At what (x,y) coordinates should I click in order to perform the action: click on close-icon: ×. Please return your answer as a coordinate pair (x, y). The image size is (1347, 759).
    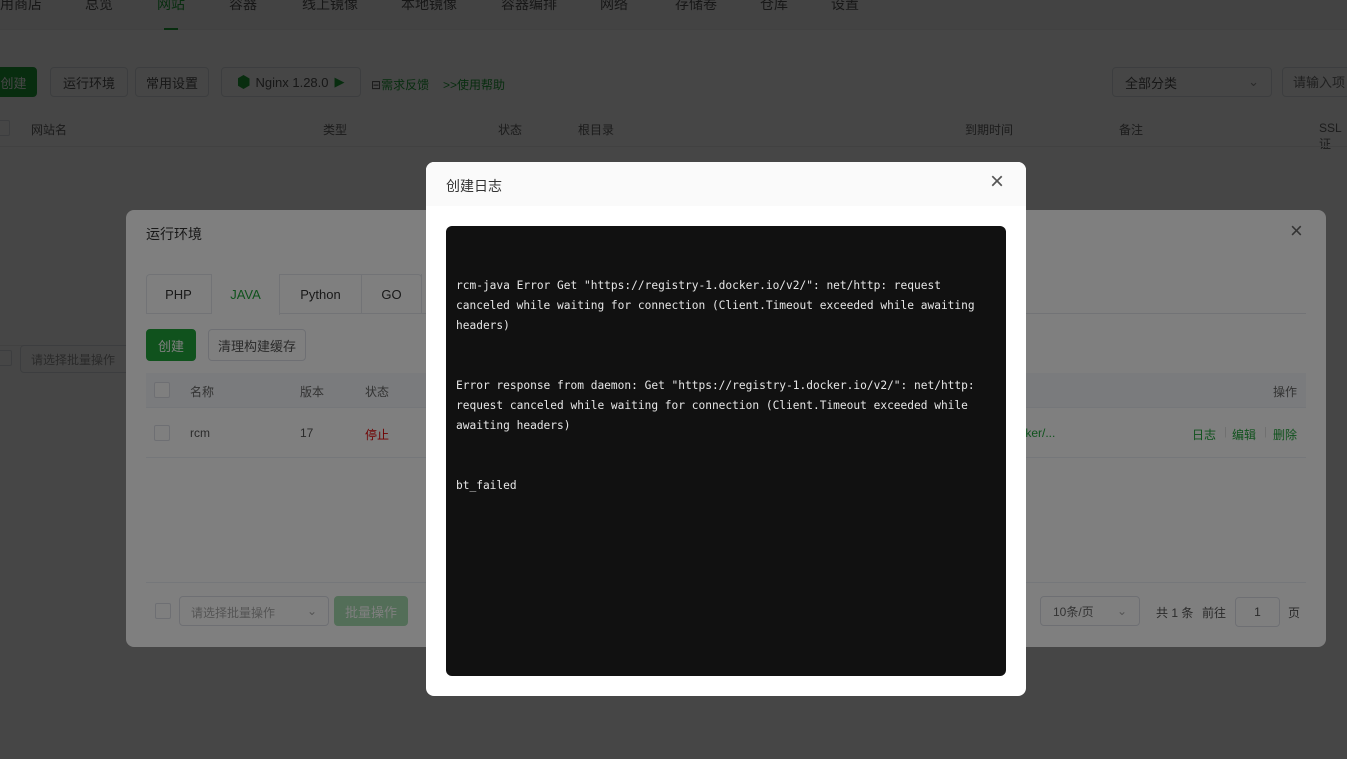
    Looking at the image, I should click on (997, 182).